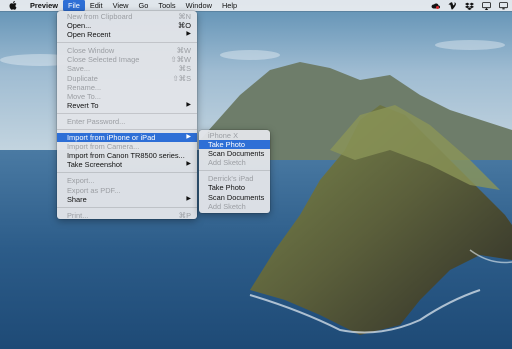 The height and width of the screenshot is (349, 512). What do you see at coordinates (129, 16) in the screenshot?
I see `menu-item-new-from-clipboard: New from Clipboard ⌘N` at bounding box center [129, 16].